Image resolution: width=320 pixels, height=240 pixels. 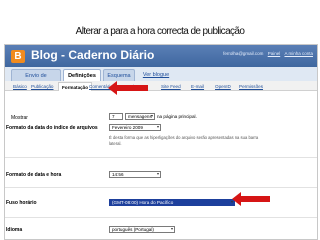 I want to click on timestamp-format-select: 14:56, so click(x=135, y=174).